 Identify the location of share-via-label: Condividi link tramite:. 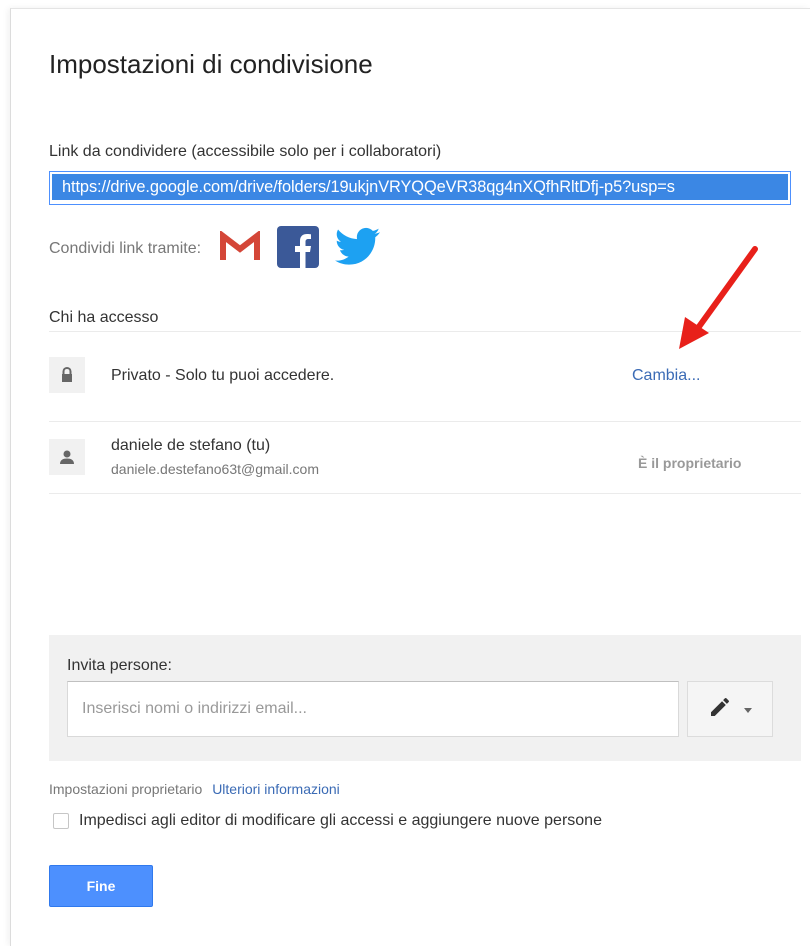
(125, 248).